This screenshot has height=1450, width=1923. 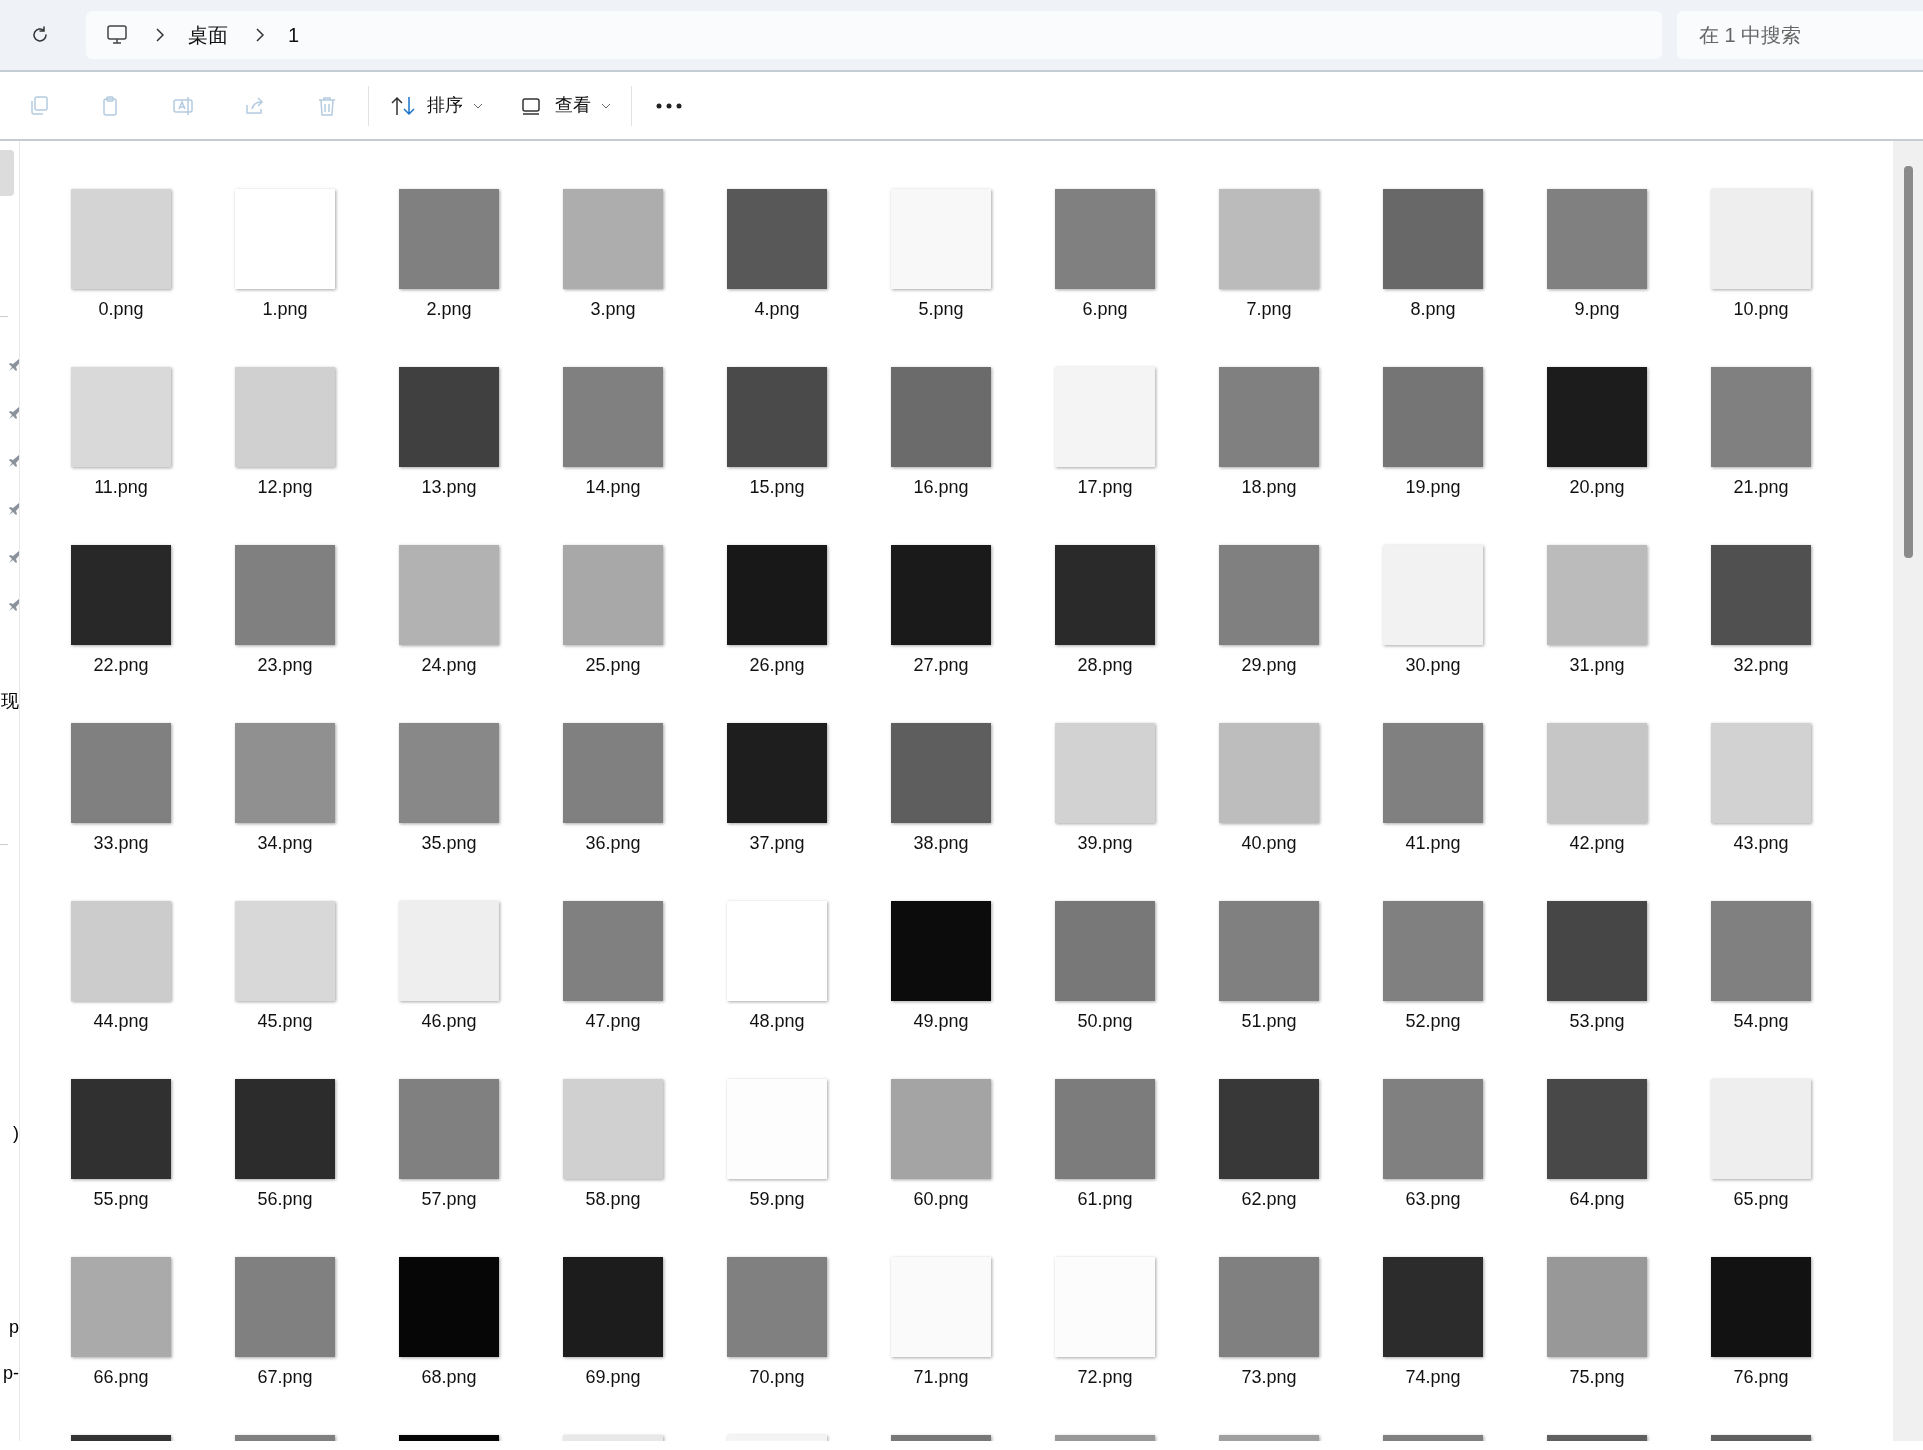 What do you see at coordinates (121, 1021) in the screenshot?
I see `file-name: 44.png` at bounding box center [121, 1021].